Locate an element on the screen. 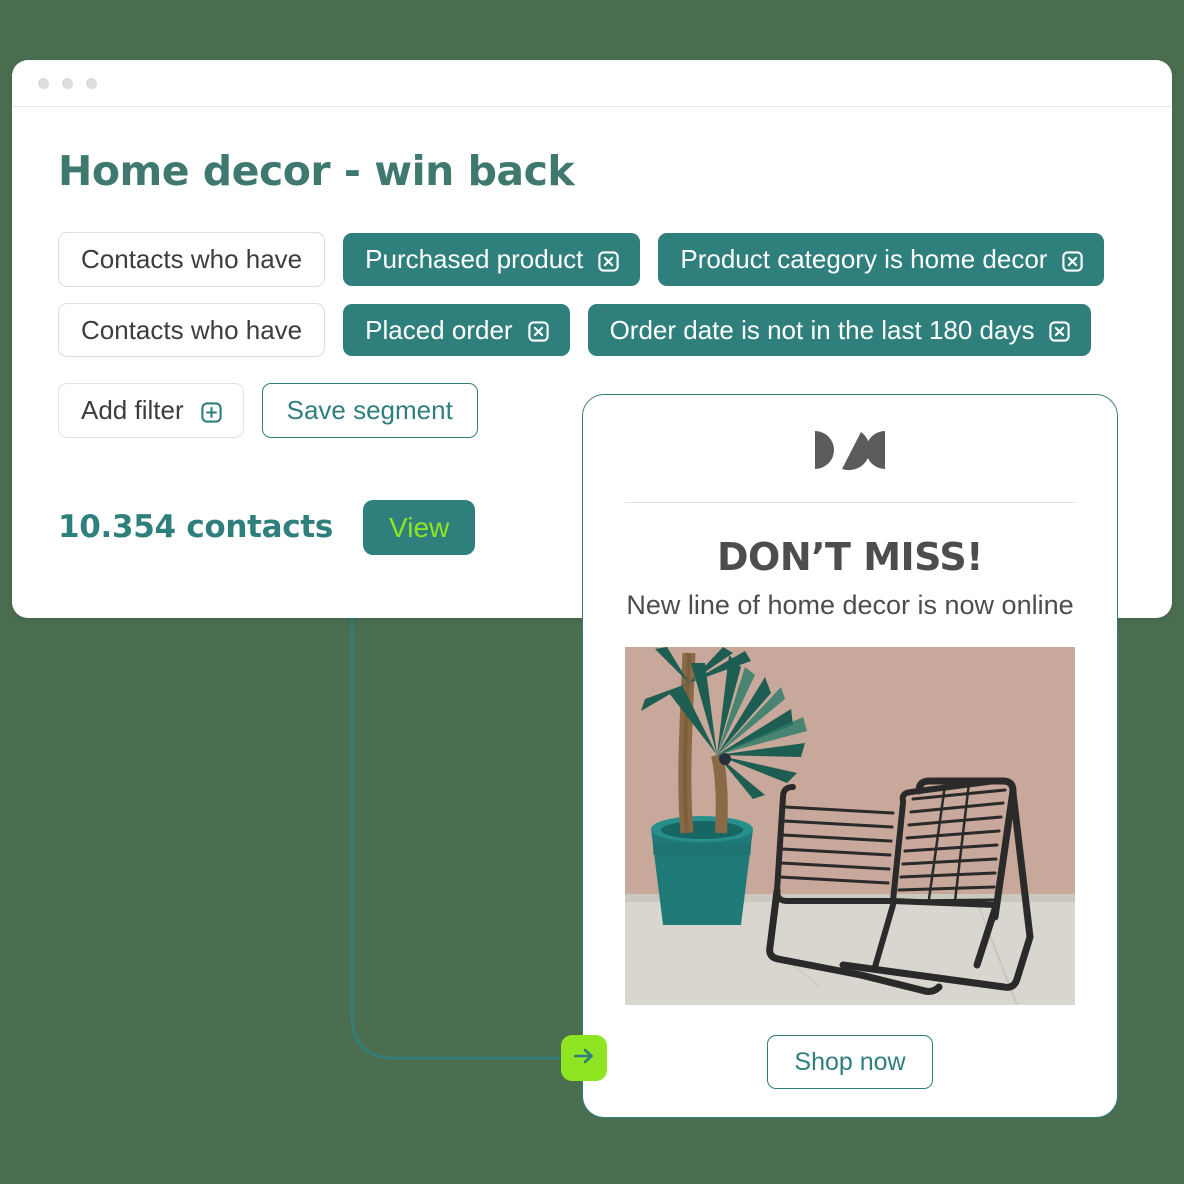 The width and height of the screenshot is (1184, 1184). page-title: Home decor - win back is located at coordinates (316, 171).